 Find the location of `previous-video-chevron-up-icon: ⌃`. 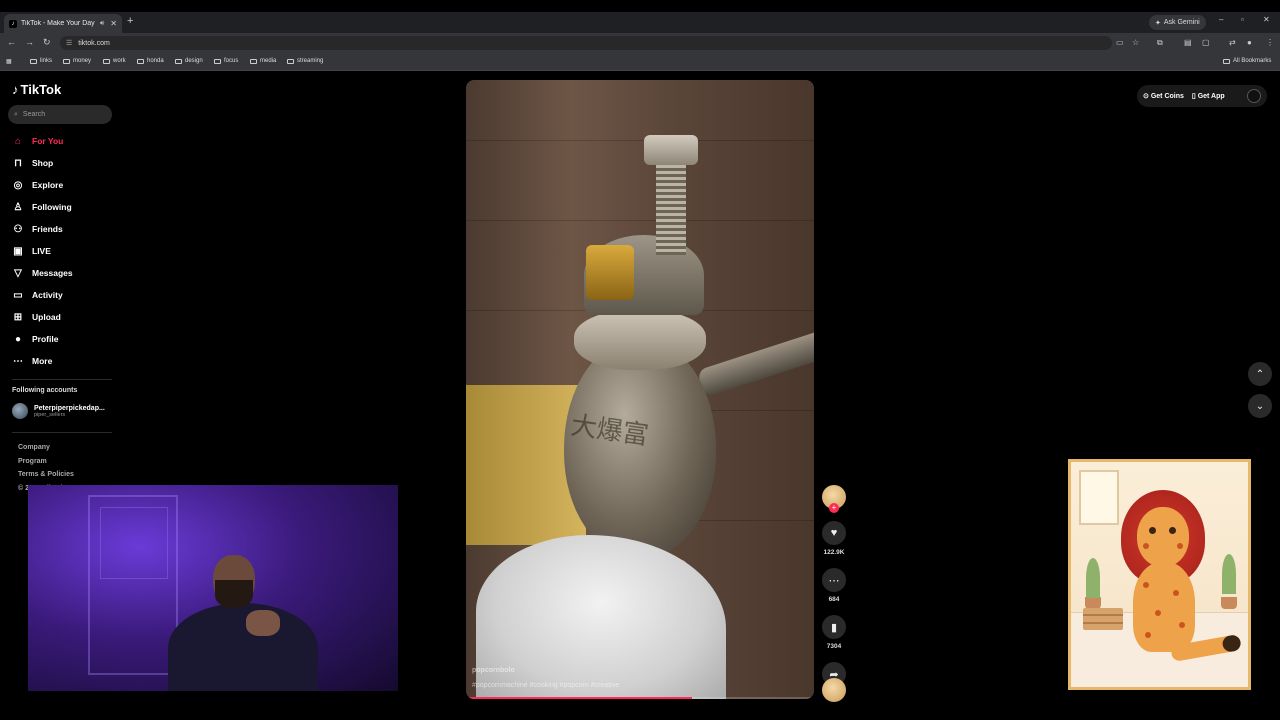

previous-video-chevron-up-icon: ⌃ is located at coordinates (1260, 374).